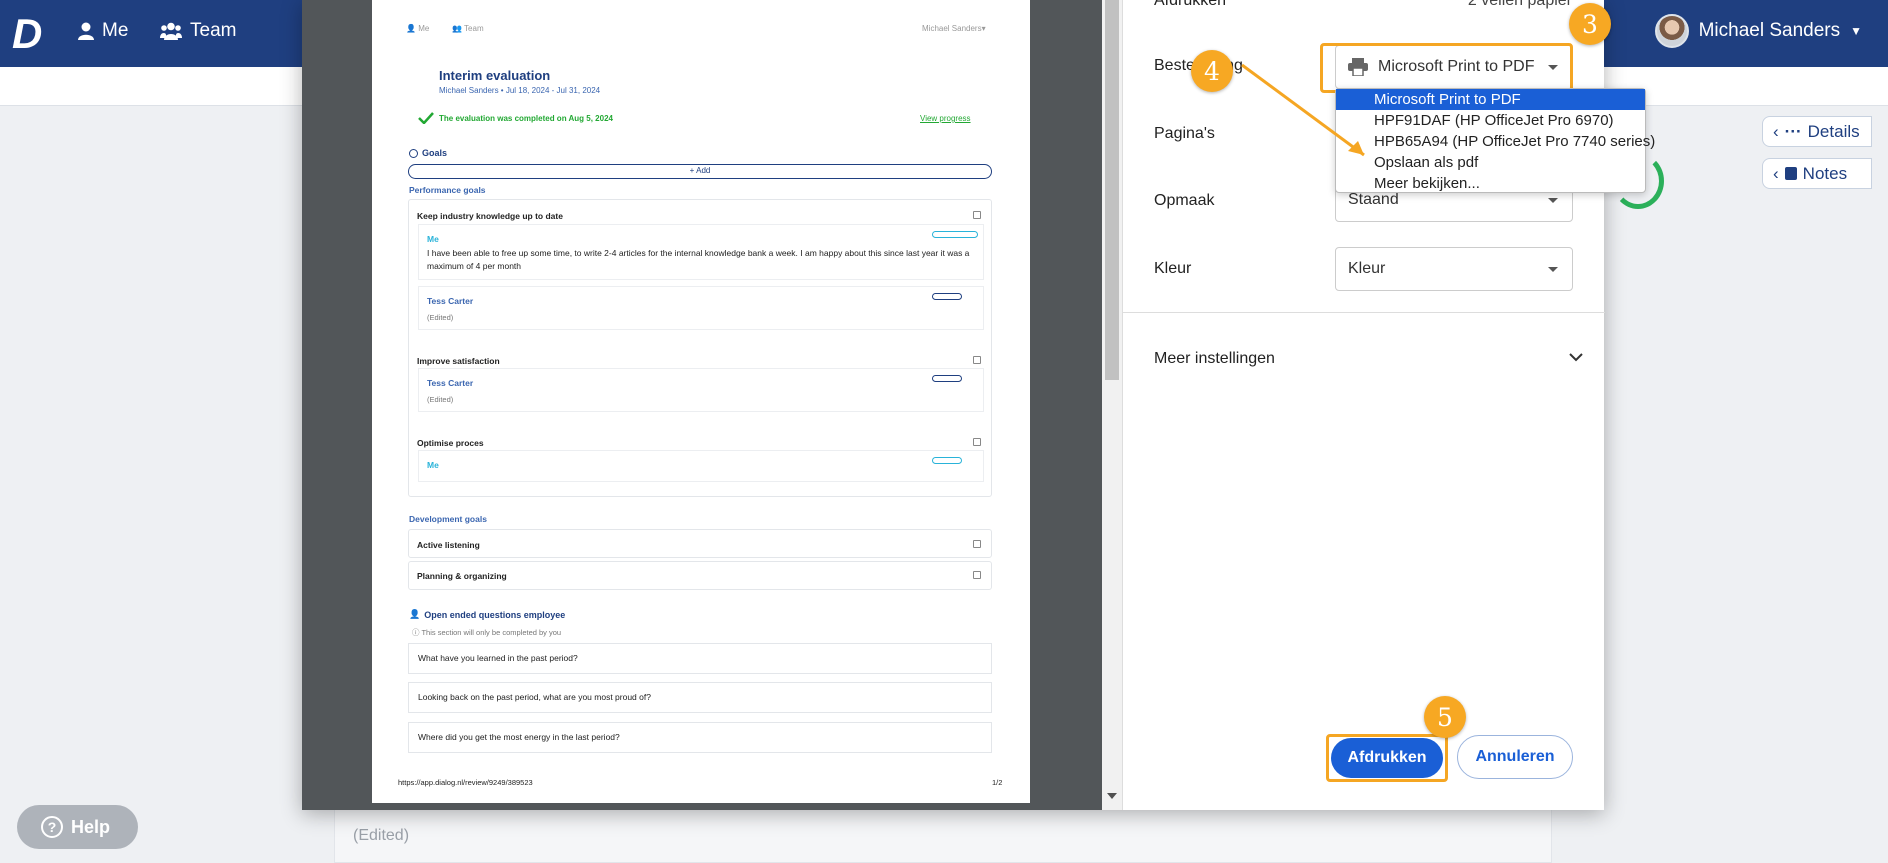 This screenshot has width=1888, height=863. Describe the element at coordinates (1173, 268) in the screenshot. I see `color-label: Kleur` at that location.